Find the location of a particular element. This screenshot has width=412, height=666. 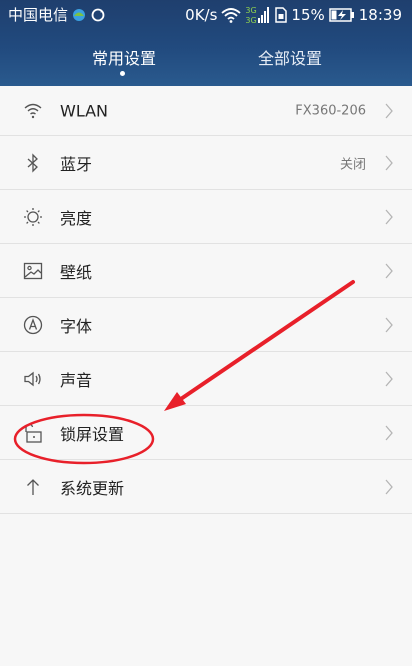

brightness-icon is located at coordinates (33, 217).